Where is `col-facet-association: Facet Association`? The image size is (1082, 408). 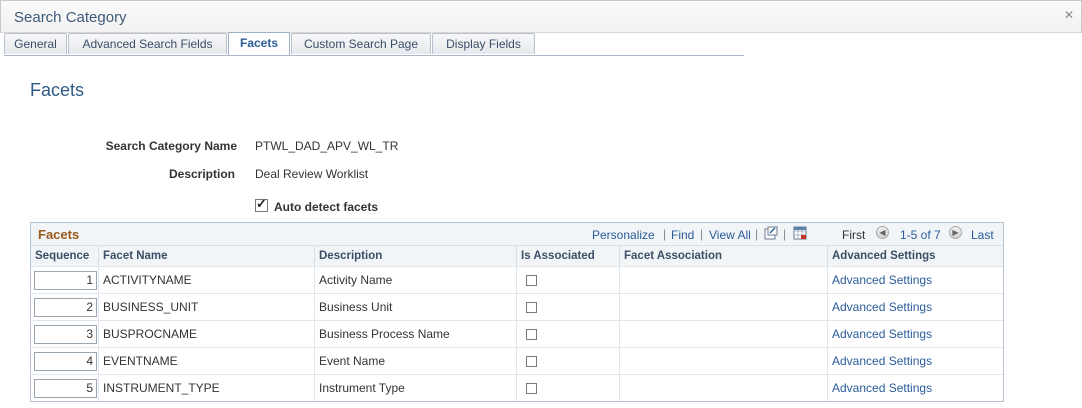
col-facet-association: Facet Association is located at coordinates (724, 256).